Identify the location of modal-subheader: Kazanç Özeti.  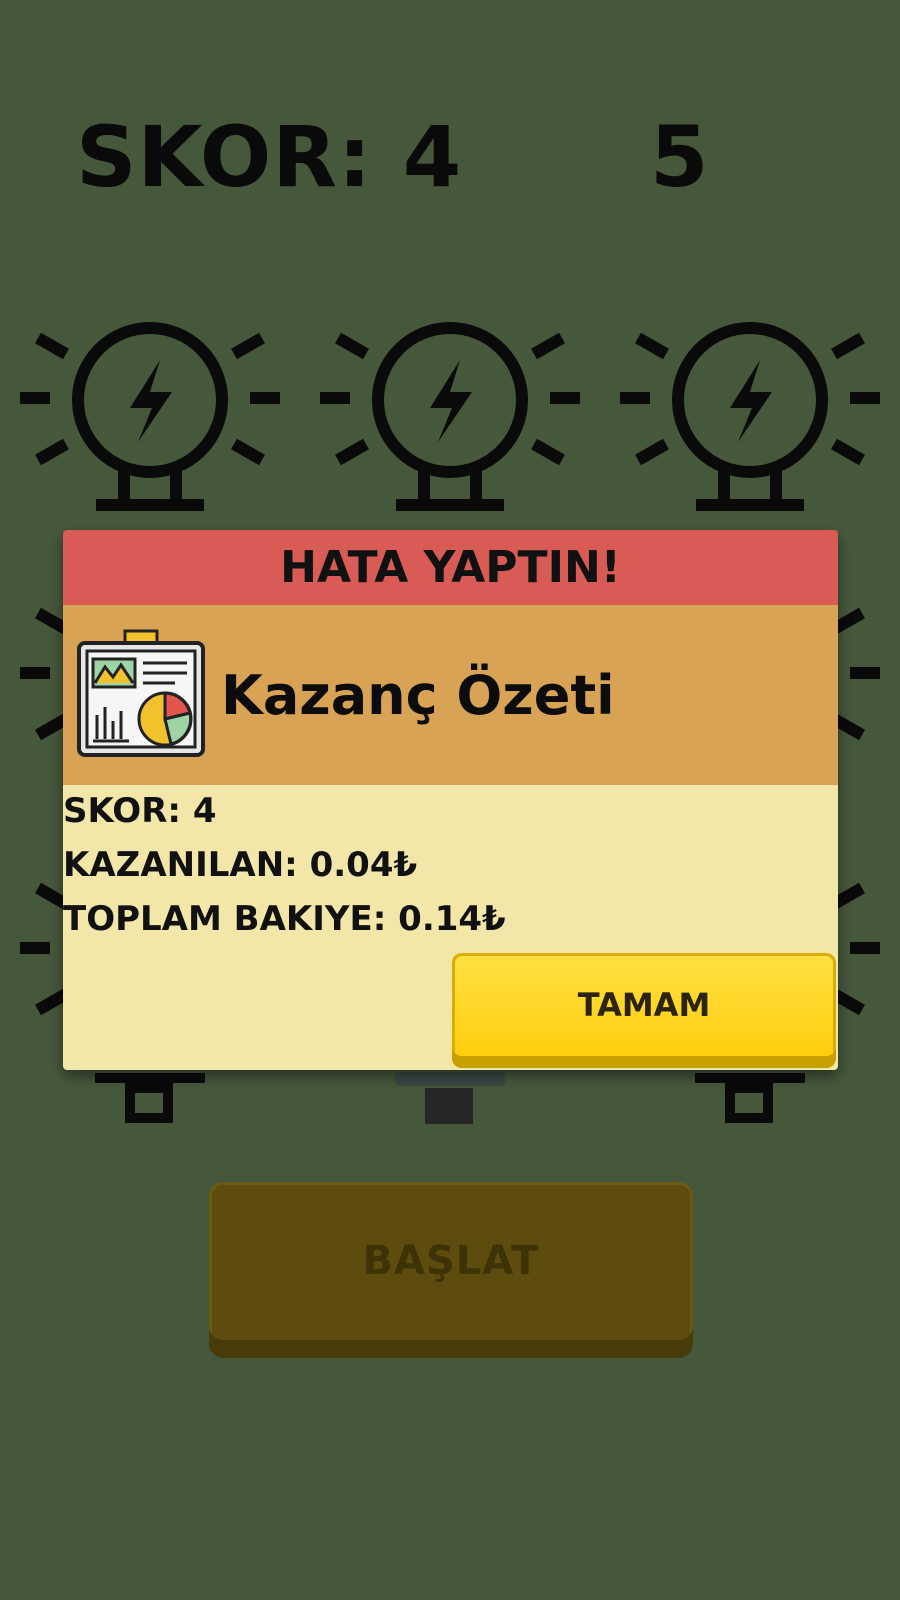
(450, 695).